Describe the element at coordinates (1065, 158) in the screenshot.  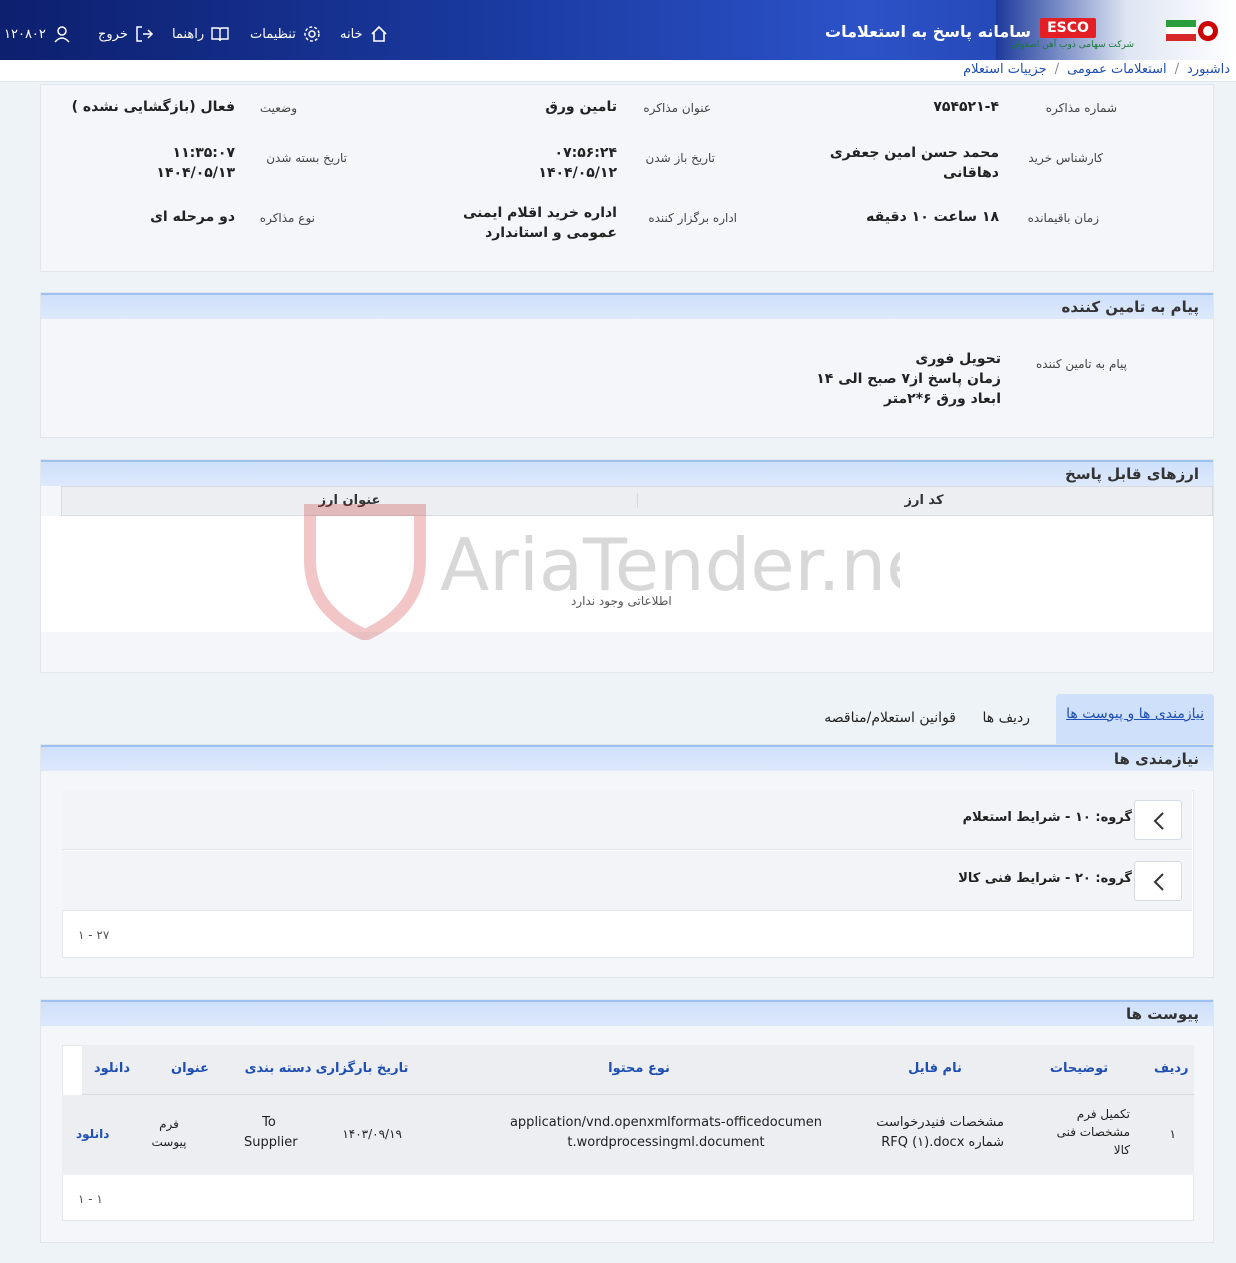
I see `buyer-label: کارشناس خرید` at that location.